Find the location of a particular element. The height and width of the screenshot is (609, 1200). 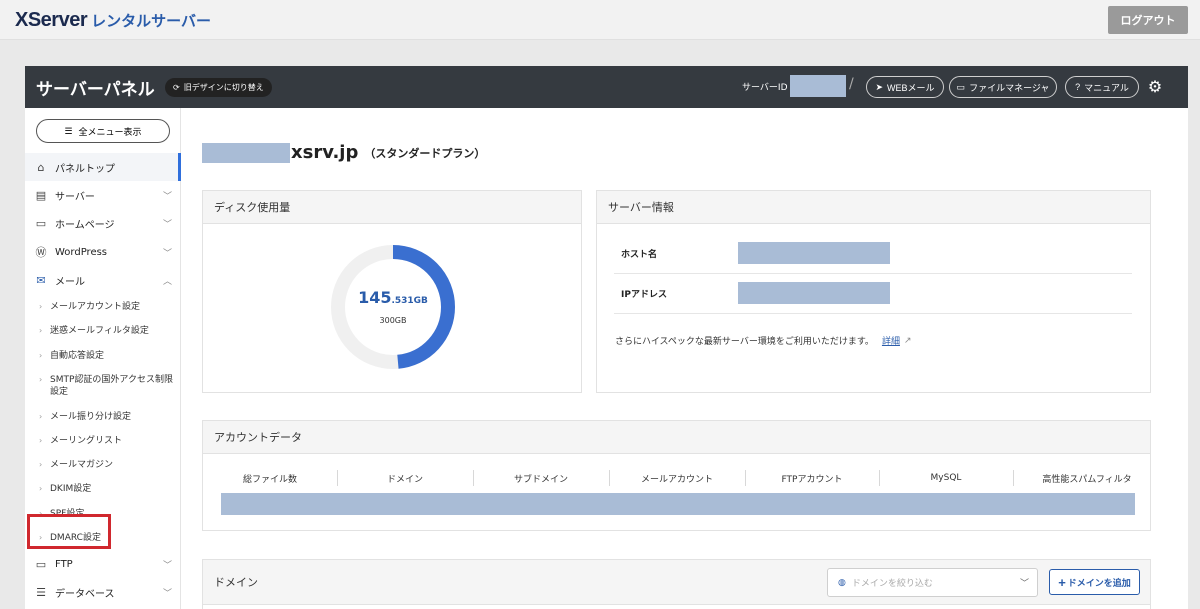

paper-plane-icon: ➤ is located at coordinates (879, 86).